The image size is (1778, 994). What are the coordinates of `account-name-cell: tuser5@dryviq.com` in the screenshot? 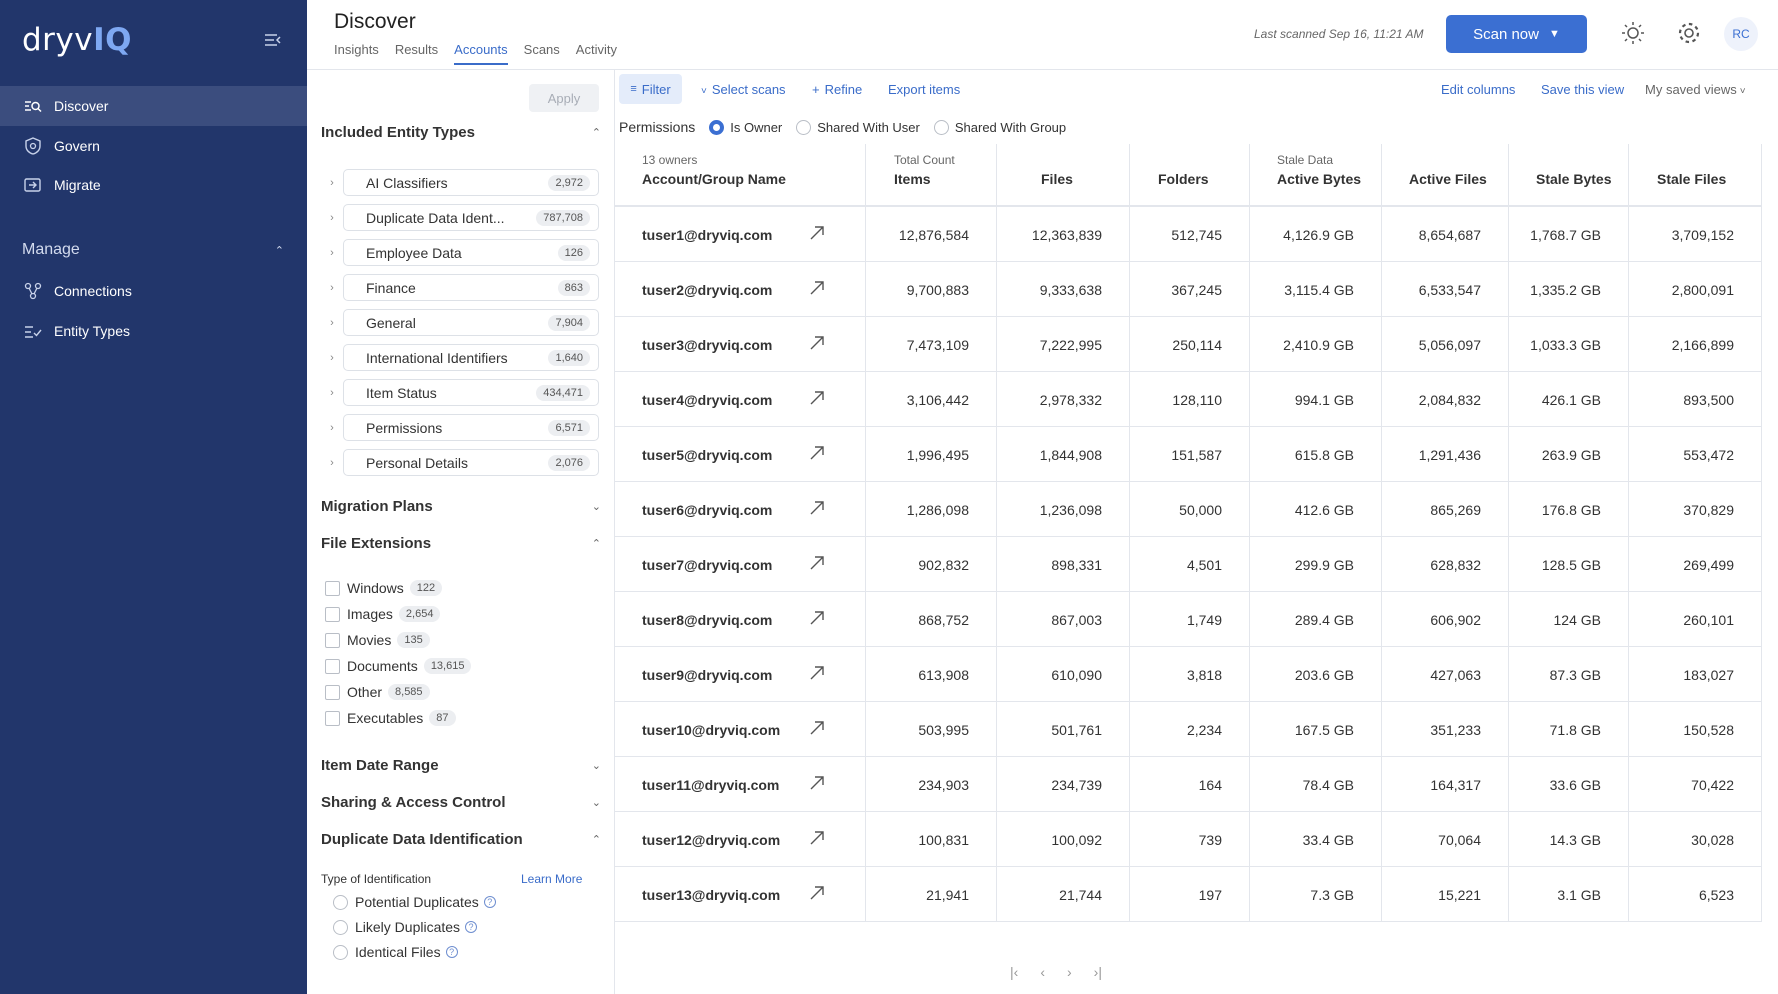 It's located at (740, 454).